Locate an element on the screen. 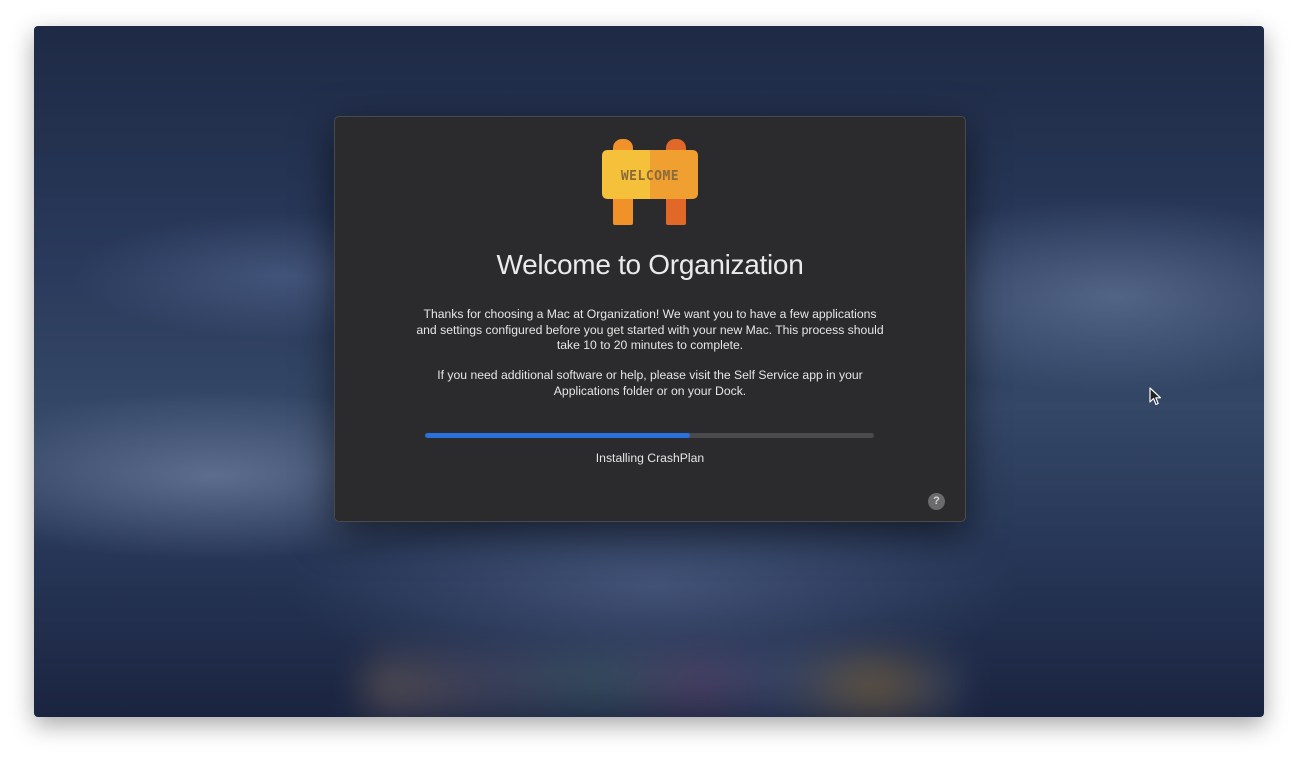 The image size is (1298, 759). help-button: ? is located at coordinates (936, 501).